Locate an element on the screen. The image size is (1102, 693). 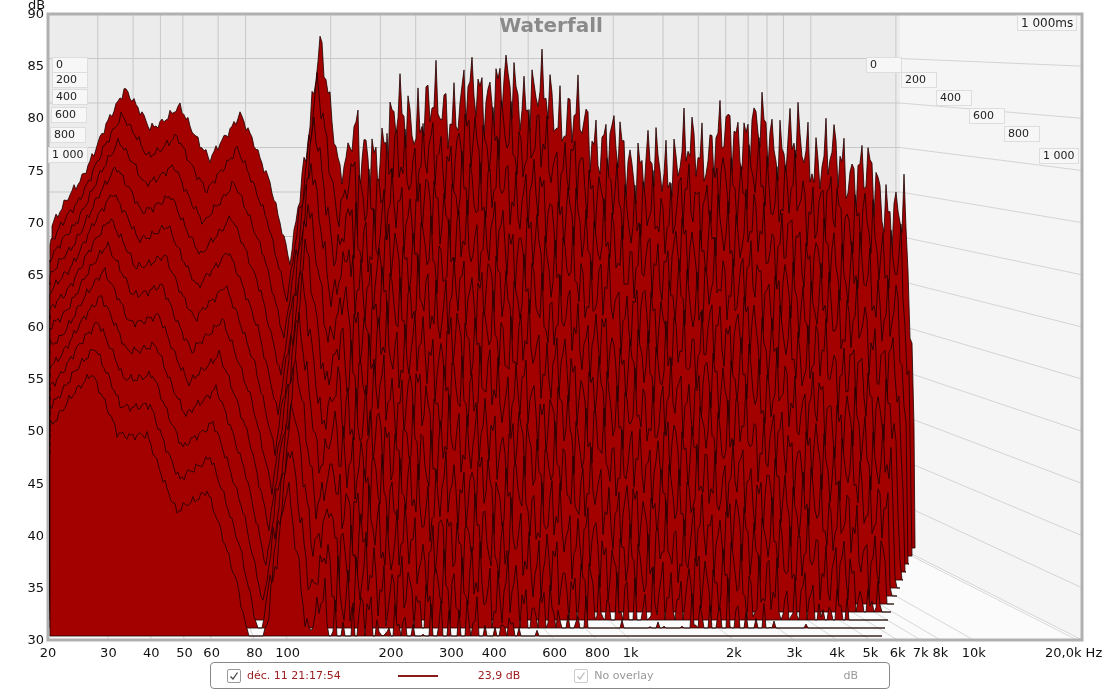
y-axis-label: 65 is located at coordinates (35, 274).